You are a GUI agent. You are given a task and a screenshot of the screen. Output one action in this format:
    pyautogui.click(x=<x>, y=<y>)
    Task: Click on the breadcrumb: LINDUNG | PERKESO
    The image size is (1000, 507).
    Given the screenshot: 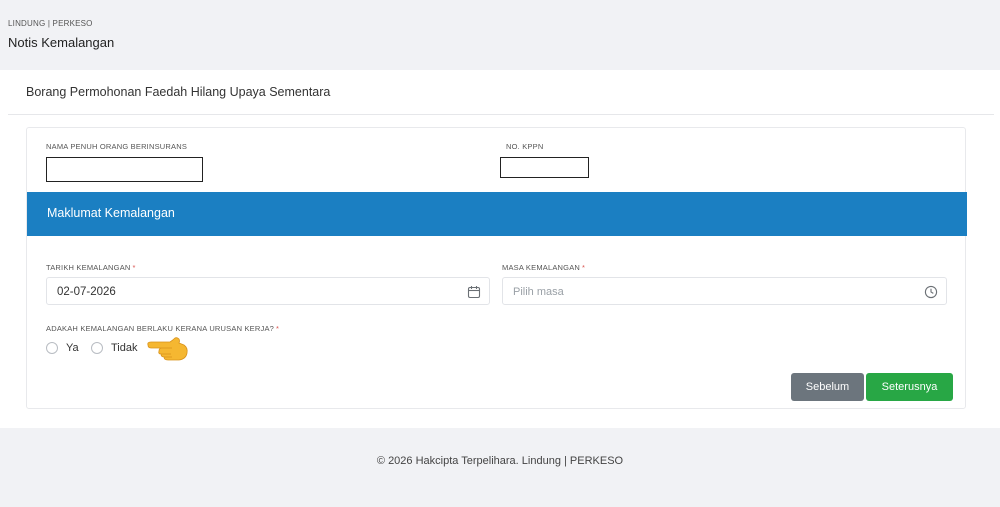 What is the action you would take?
    pyautogui.click(x=50, y=23)
    